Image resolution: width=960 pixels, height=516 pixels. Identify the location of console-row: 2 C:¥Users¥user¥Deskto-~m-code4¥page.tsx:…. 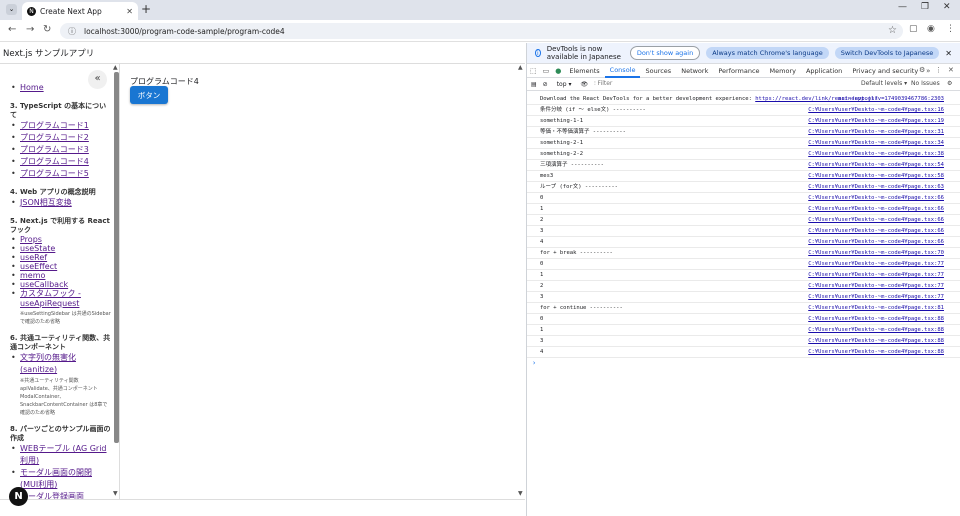
(743, 286).